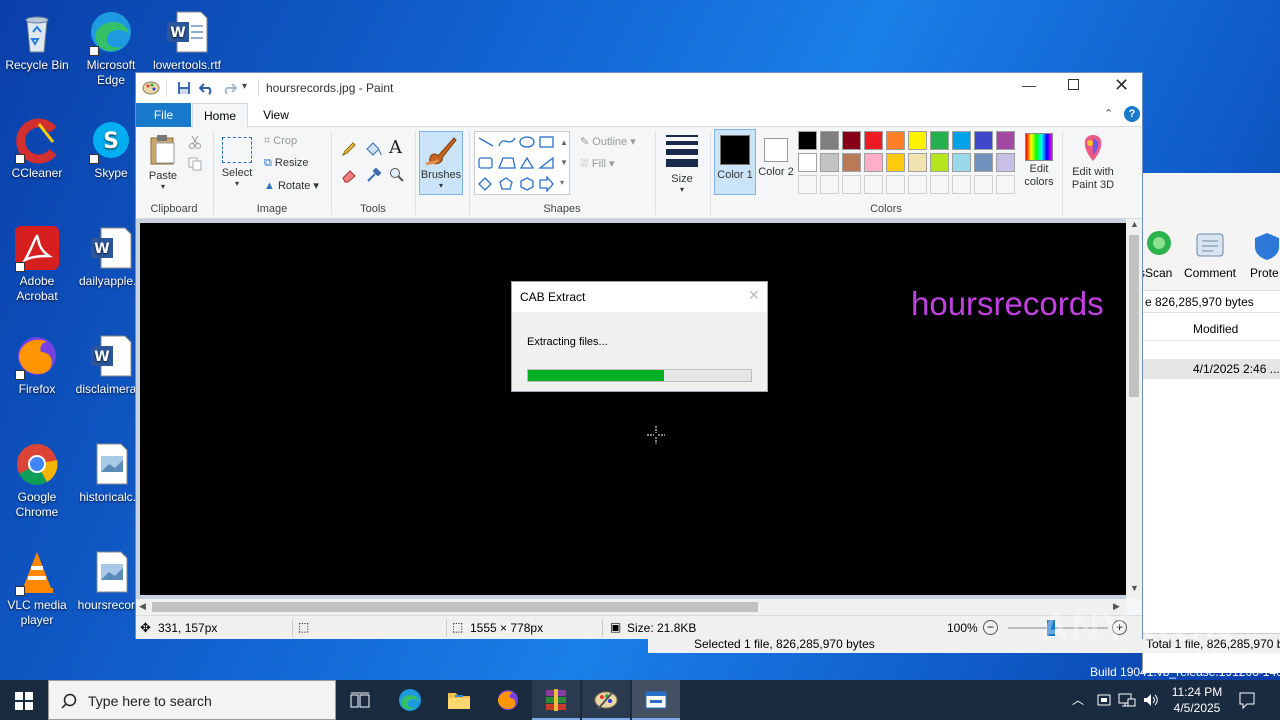  I want to click on color-palette, so click(910, 164).